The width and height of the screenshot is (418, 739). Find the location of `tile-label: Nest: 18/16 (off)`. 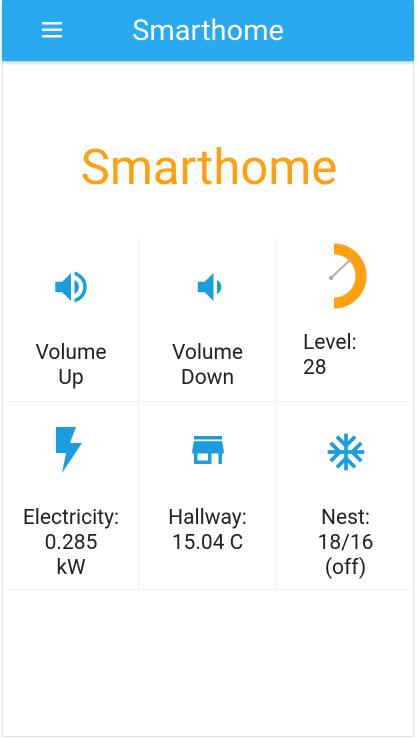

tile-label: Nest: 18/16 (off) is located at coordinates (345, 543).